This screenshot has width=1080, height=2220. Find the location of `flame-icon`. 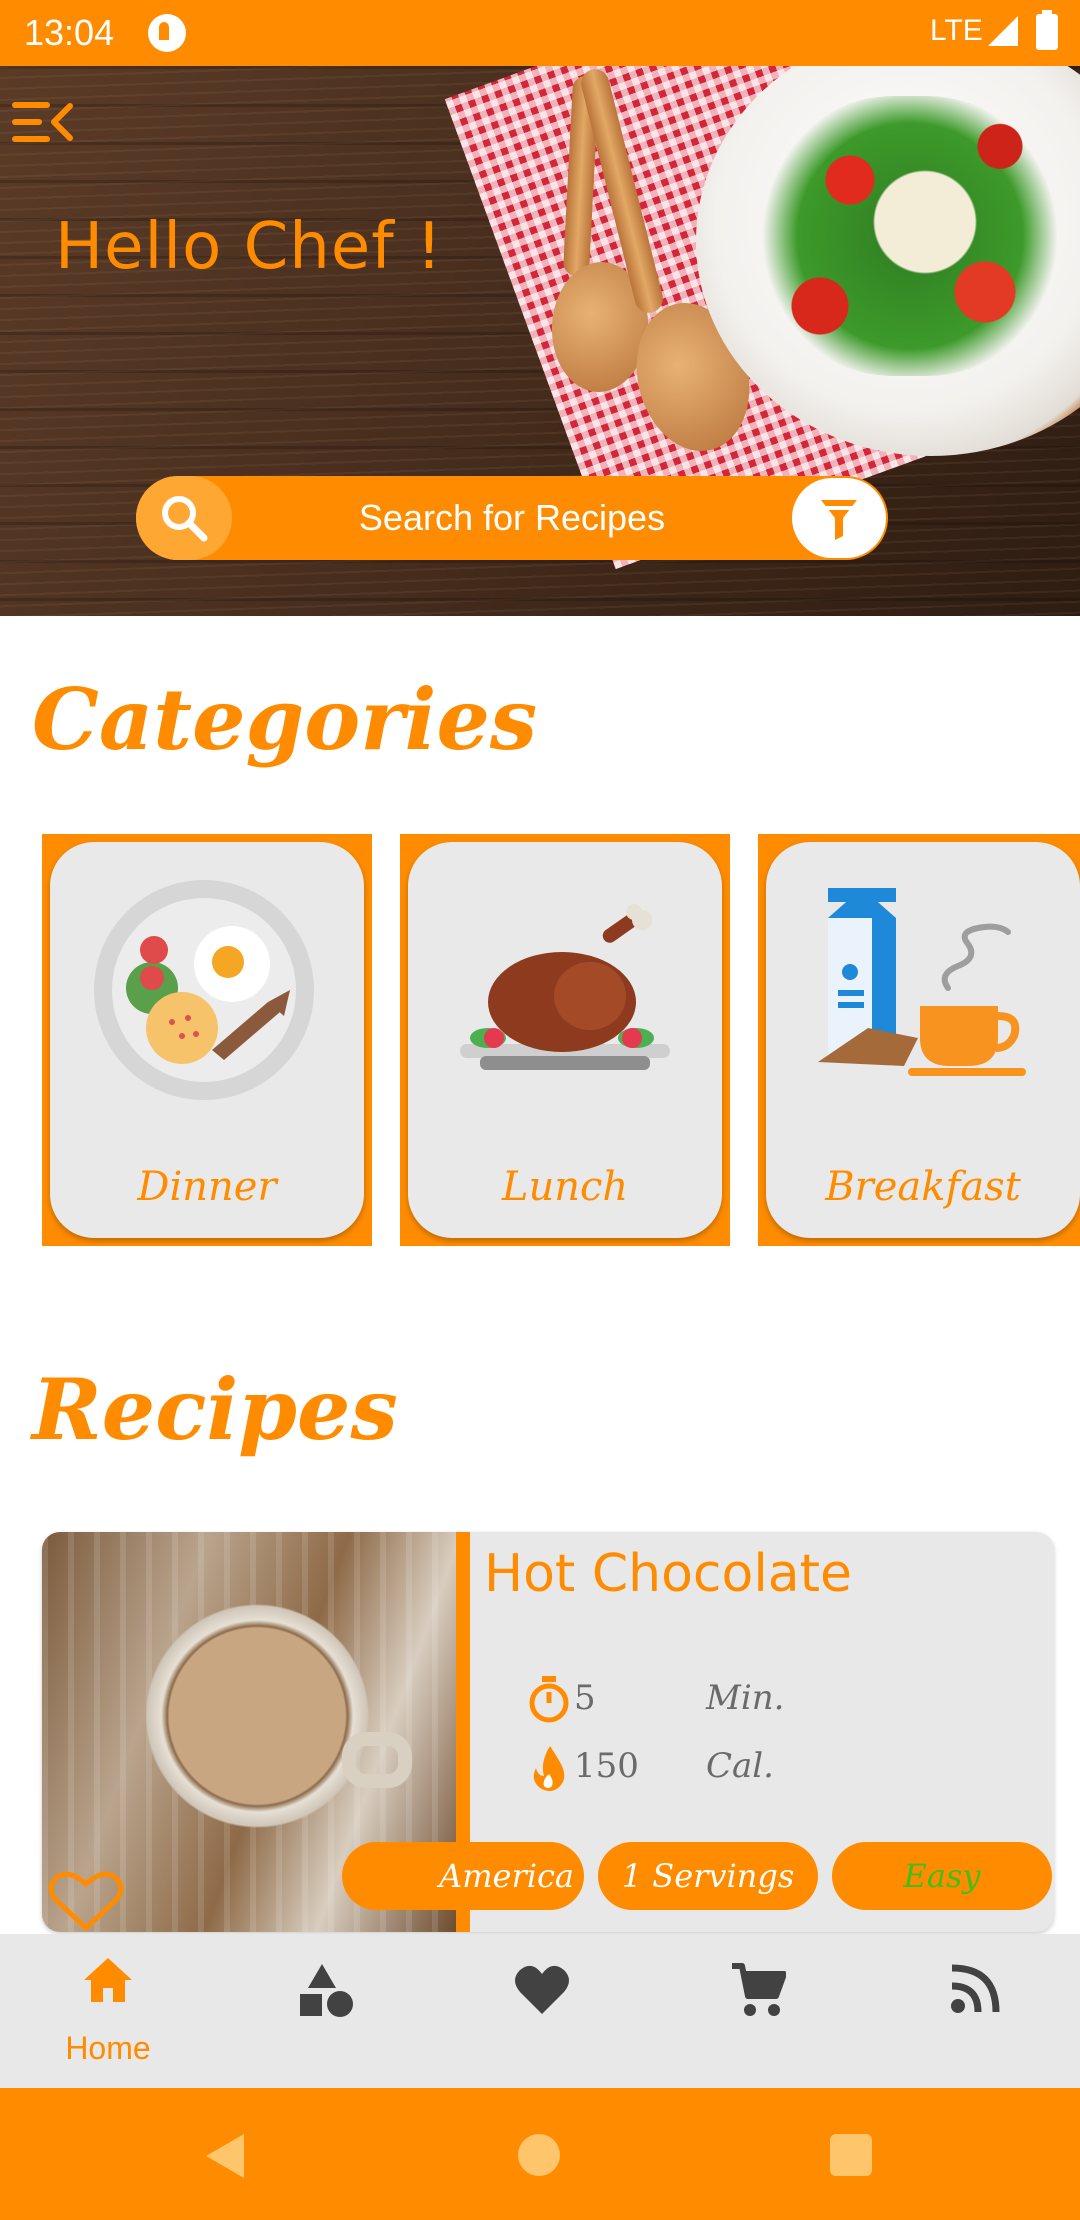

flame-icon is located at coordinates (549, 1768).